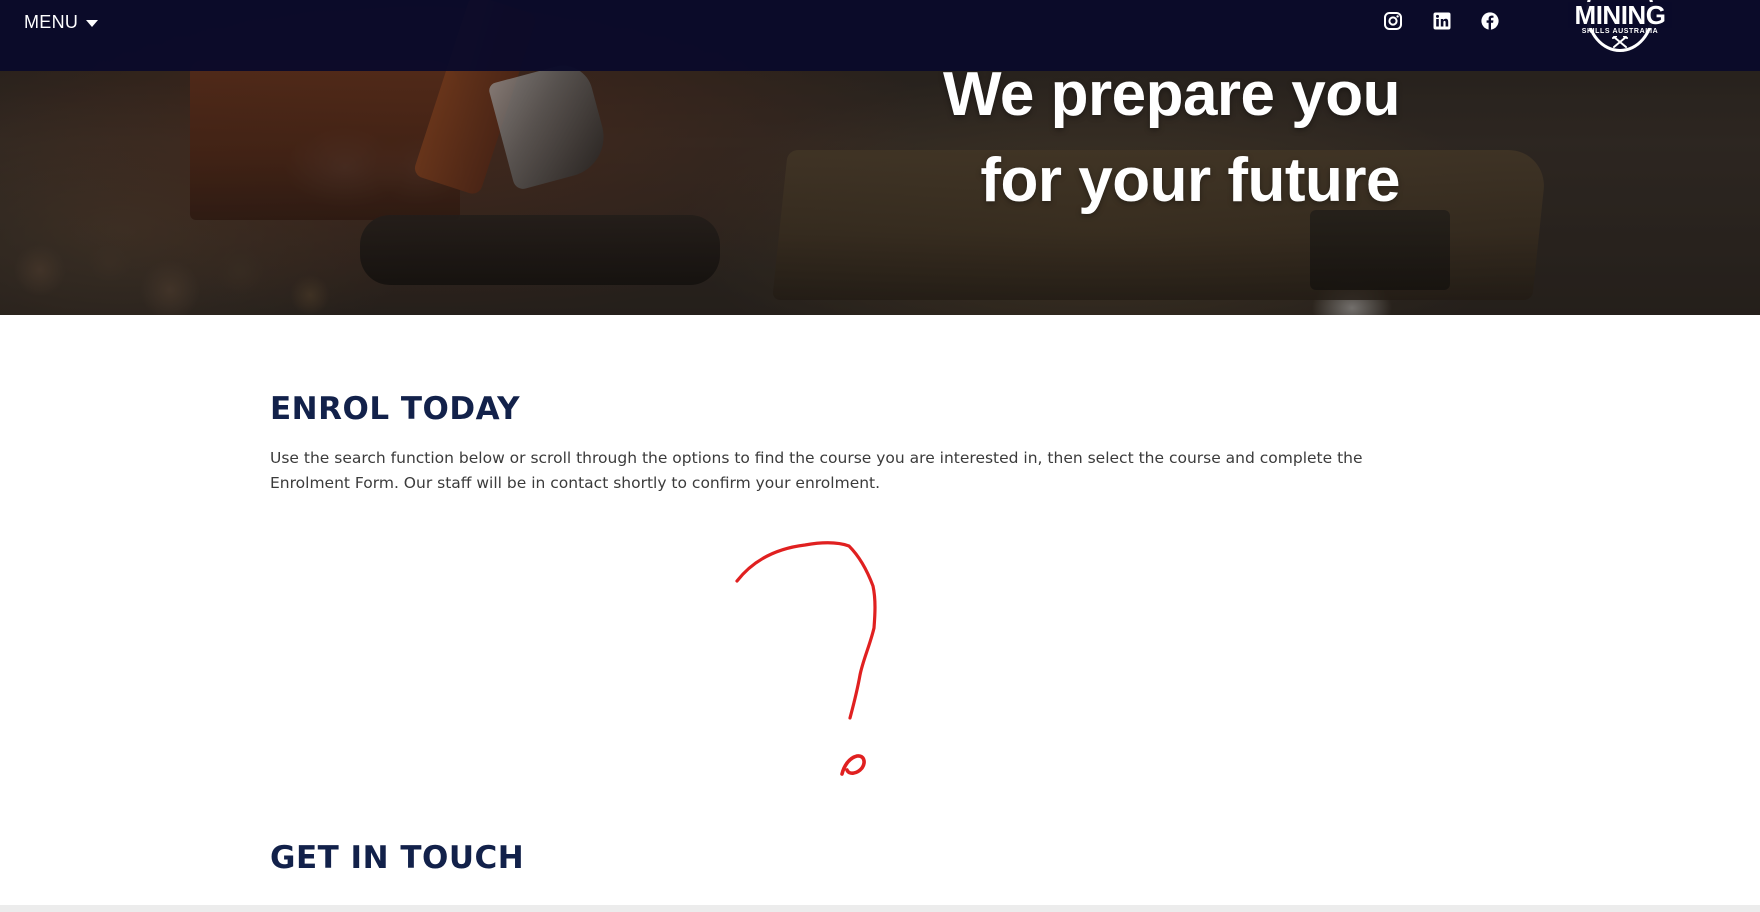 This screenshot has height=912, width=1760. What do you see at coordinates (806, 658) in the screenshot?
I see `question-mark-annotation` at bounding box center [806, 658].